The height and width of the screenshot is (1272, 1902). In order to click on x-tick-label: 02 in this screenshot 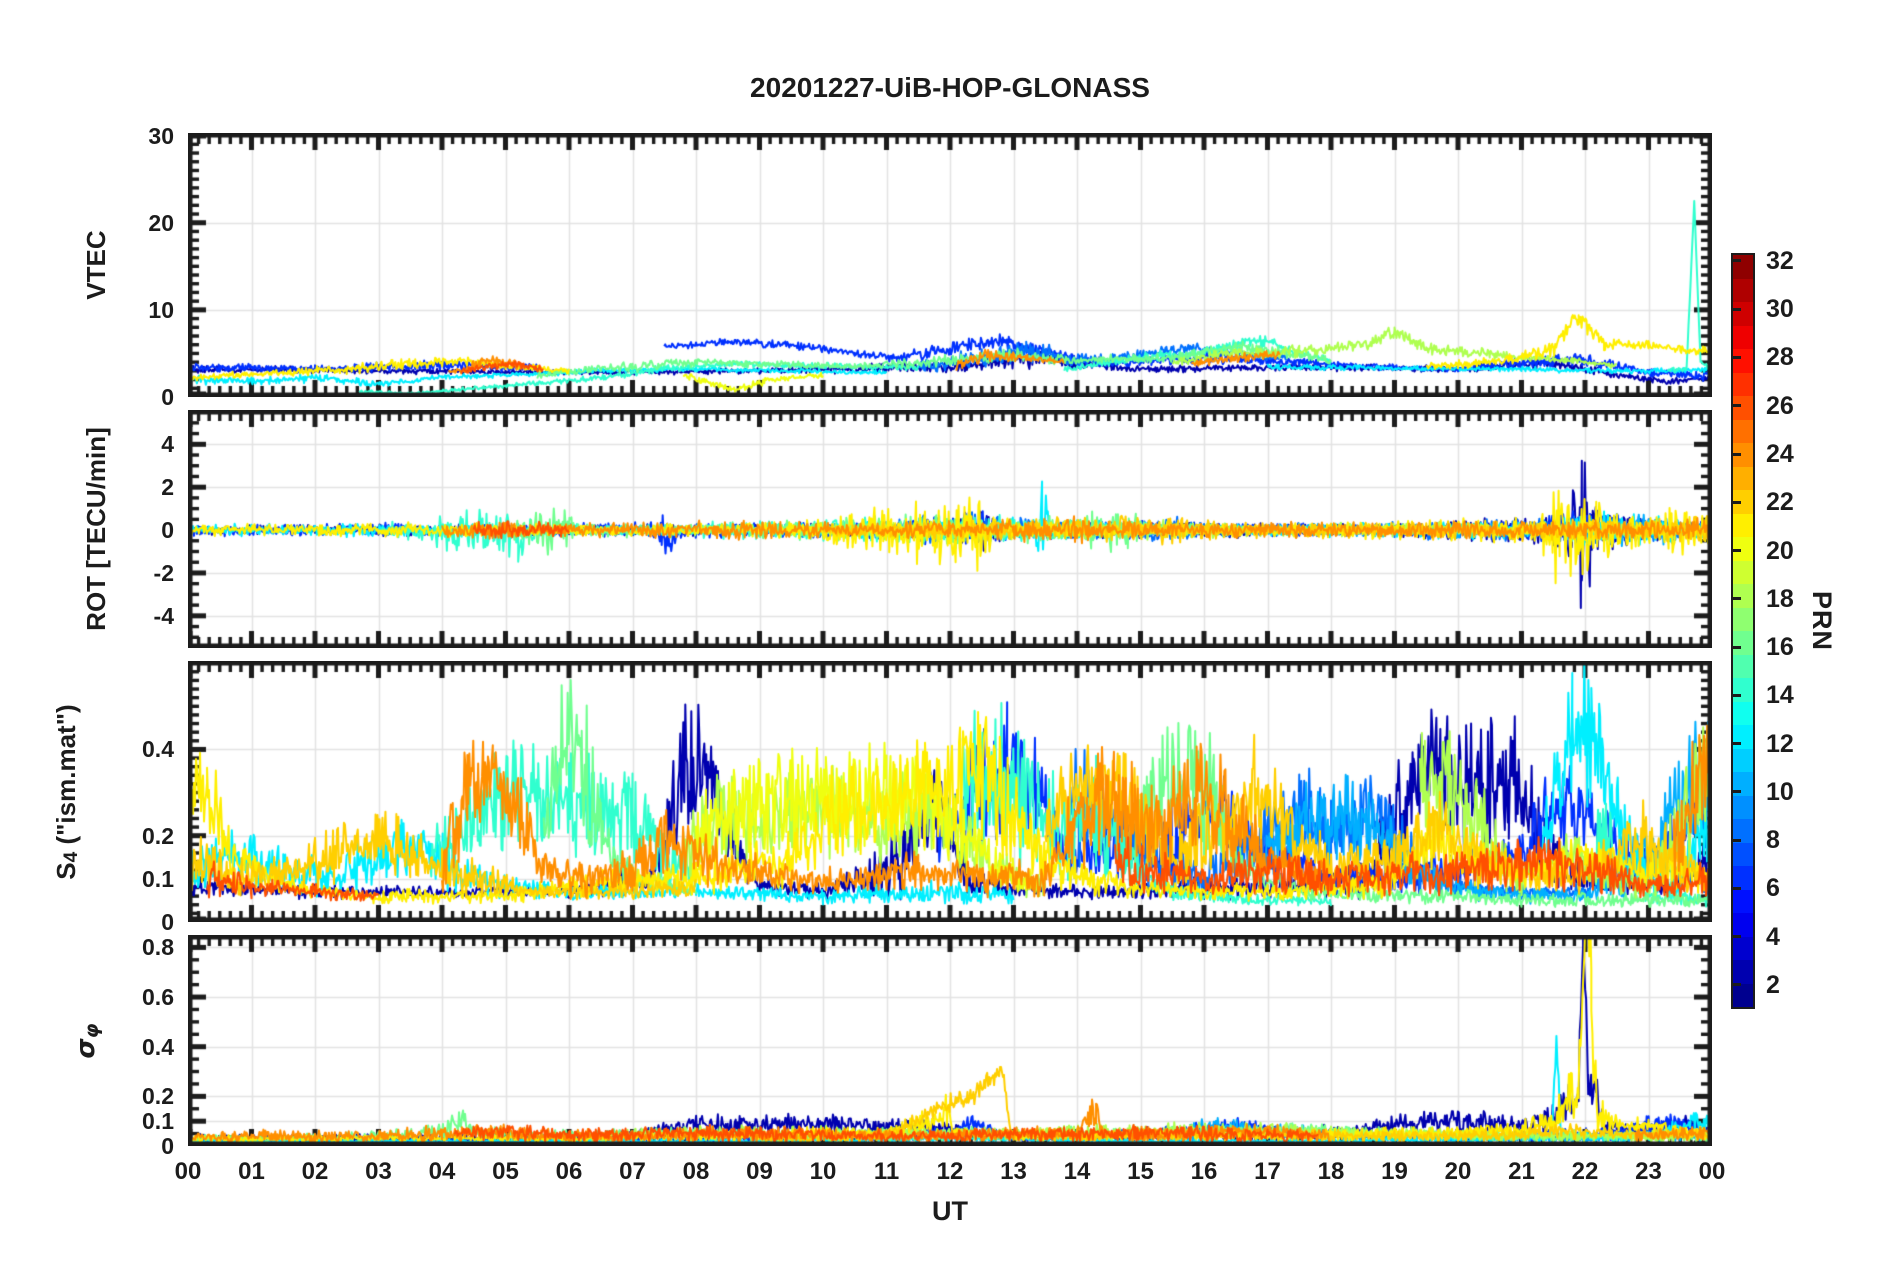, I will do `click(315, 1171)`.